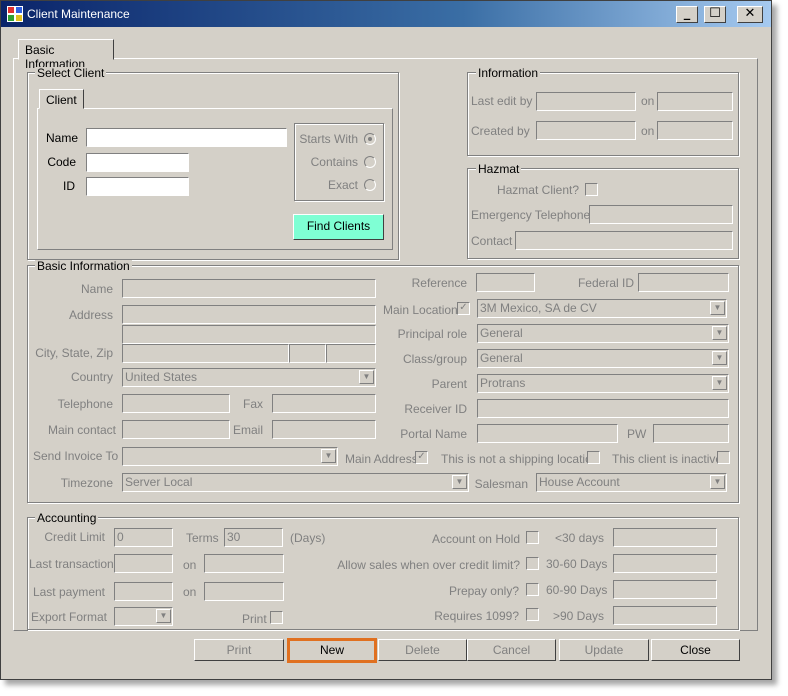 Image resolution: width=788 pixels, height=696 pixels. I want to click on pw-label: PW, so click(637, 434).